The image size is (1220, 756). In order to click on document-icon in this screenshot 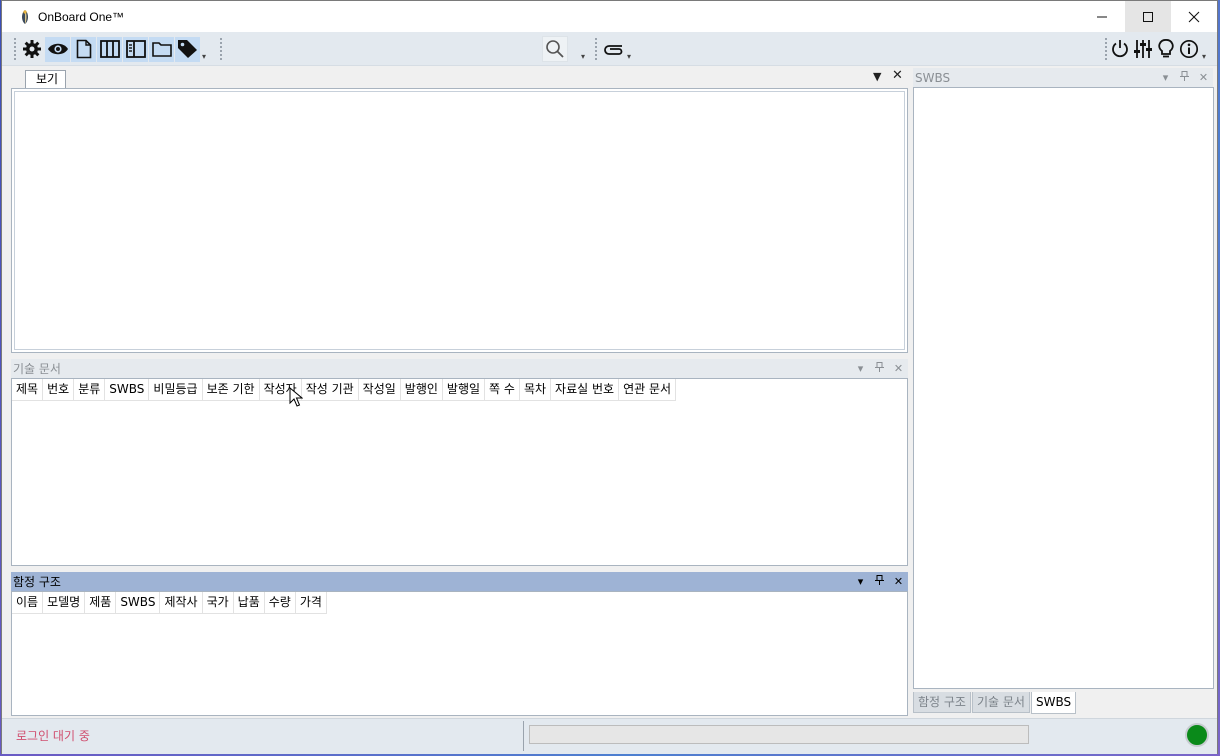, I will do `click(84, 49)`.